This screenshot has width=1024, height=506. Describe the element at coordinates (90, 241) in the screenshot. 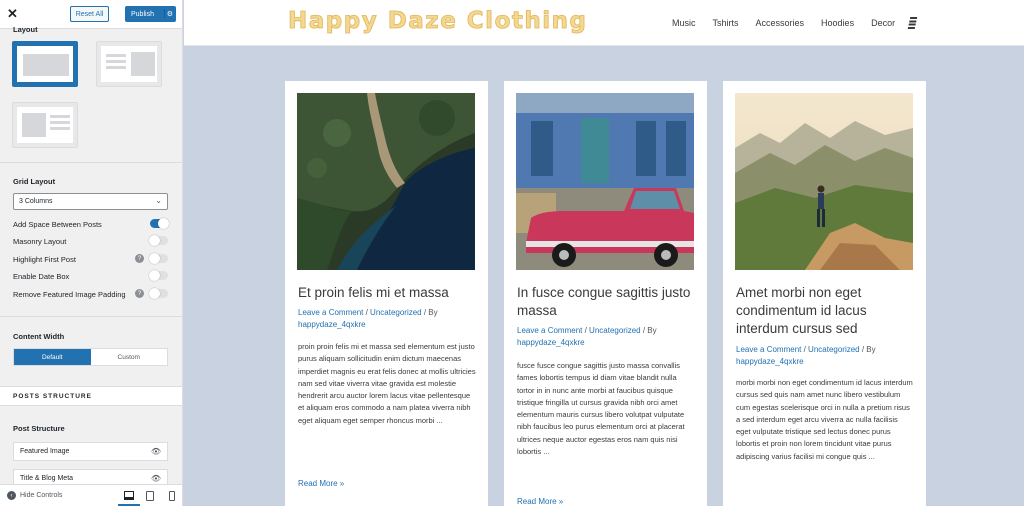

I see `toggle-row-masonry: Masonry Layout` at that location.